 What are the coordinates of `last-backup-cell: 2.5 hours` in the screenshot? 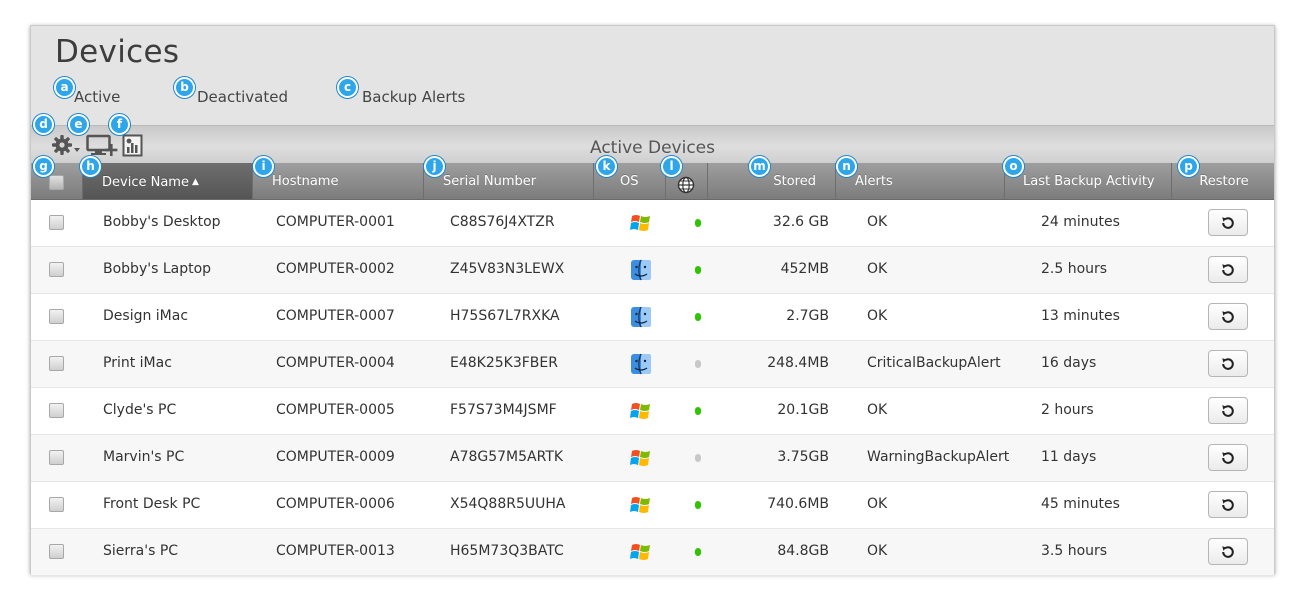 It's located at (1074, 269).